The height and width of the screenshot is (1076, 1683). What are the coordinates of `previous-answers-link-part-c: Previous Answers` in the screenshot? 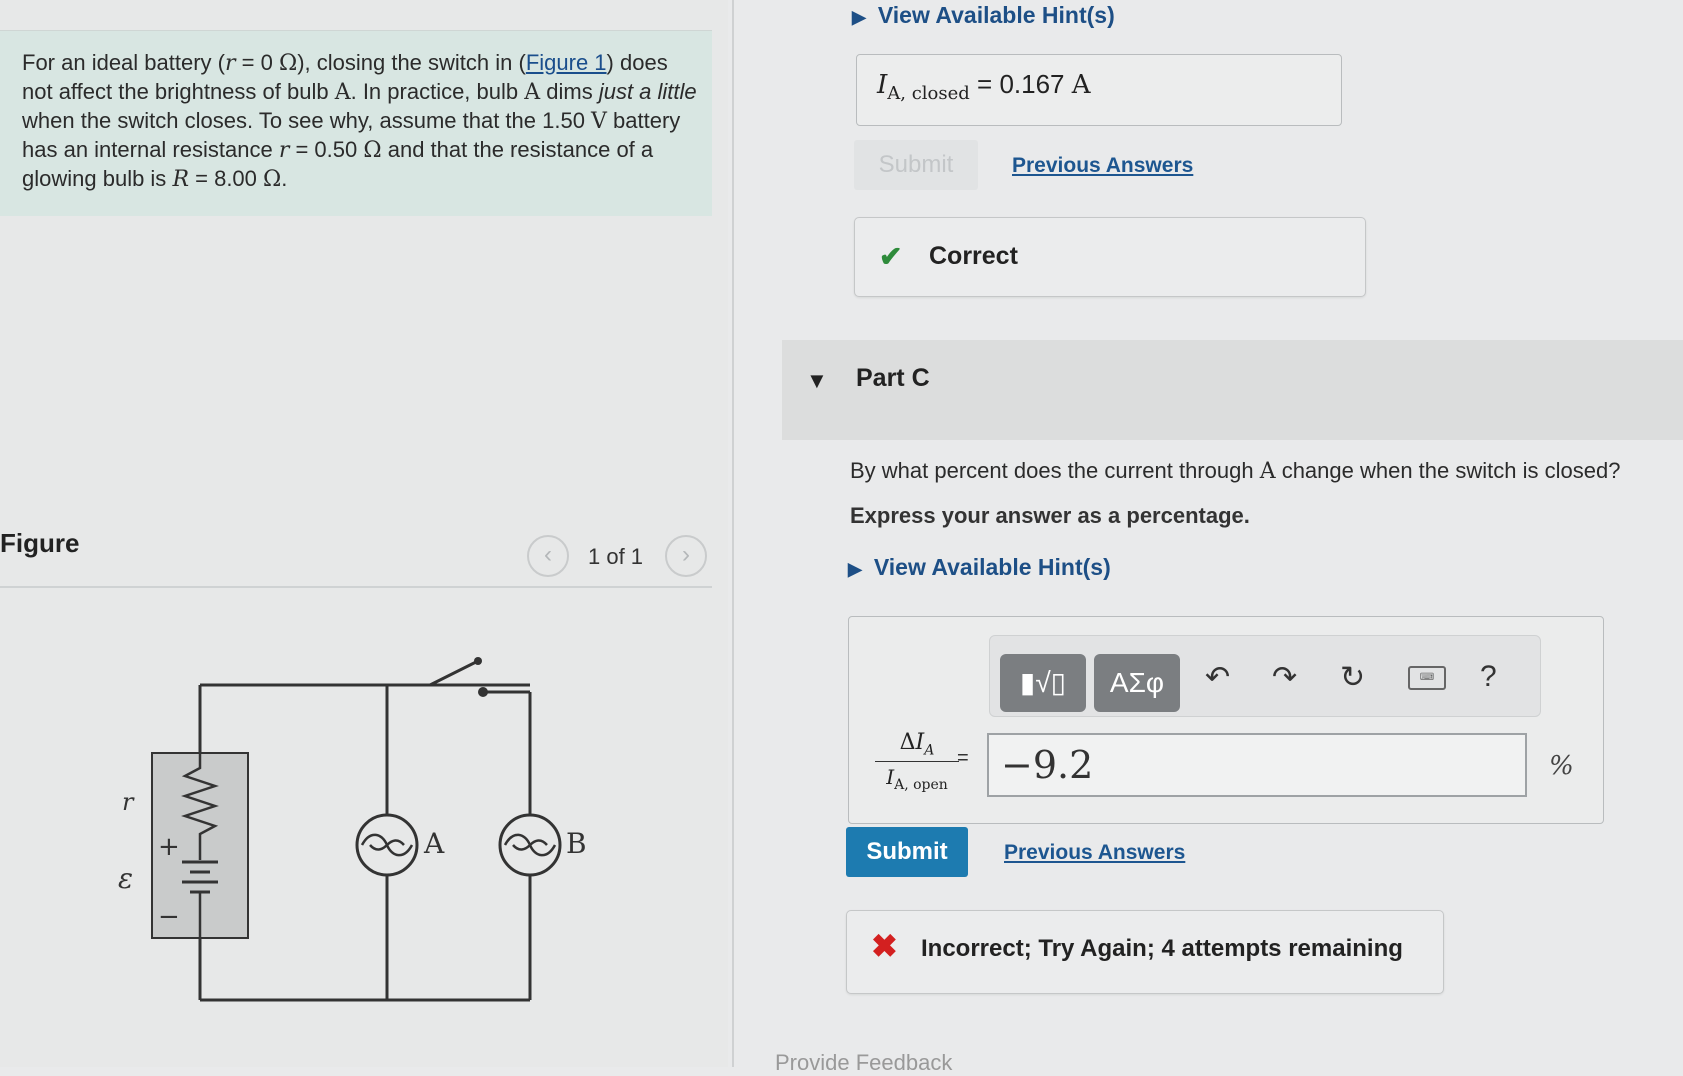 It's located at (1094, 853).